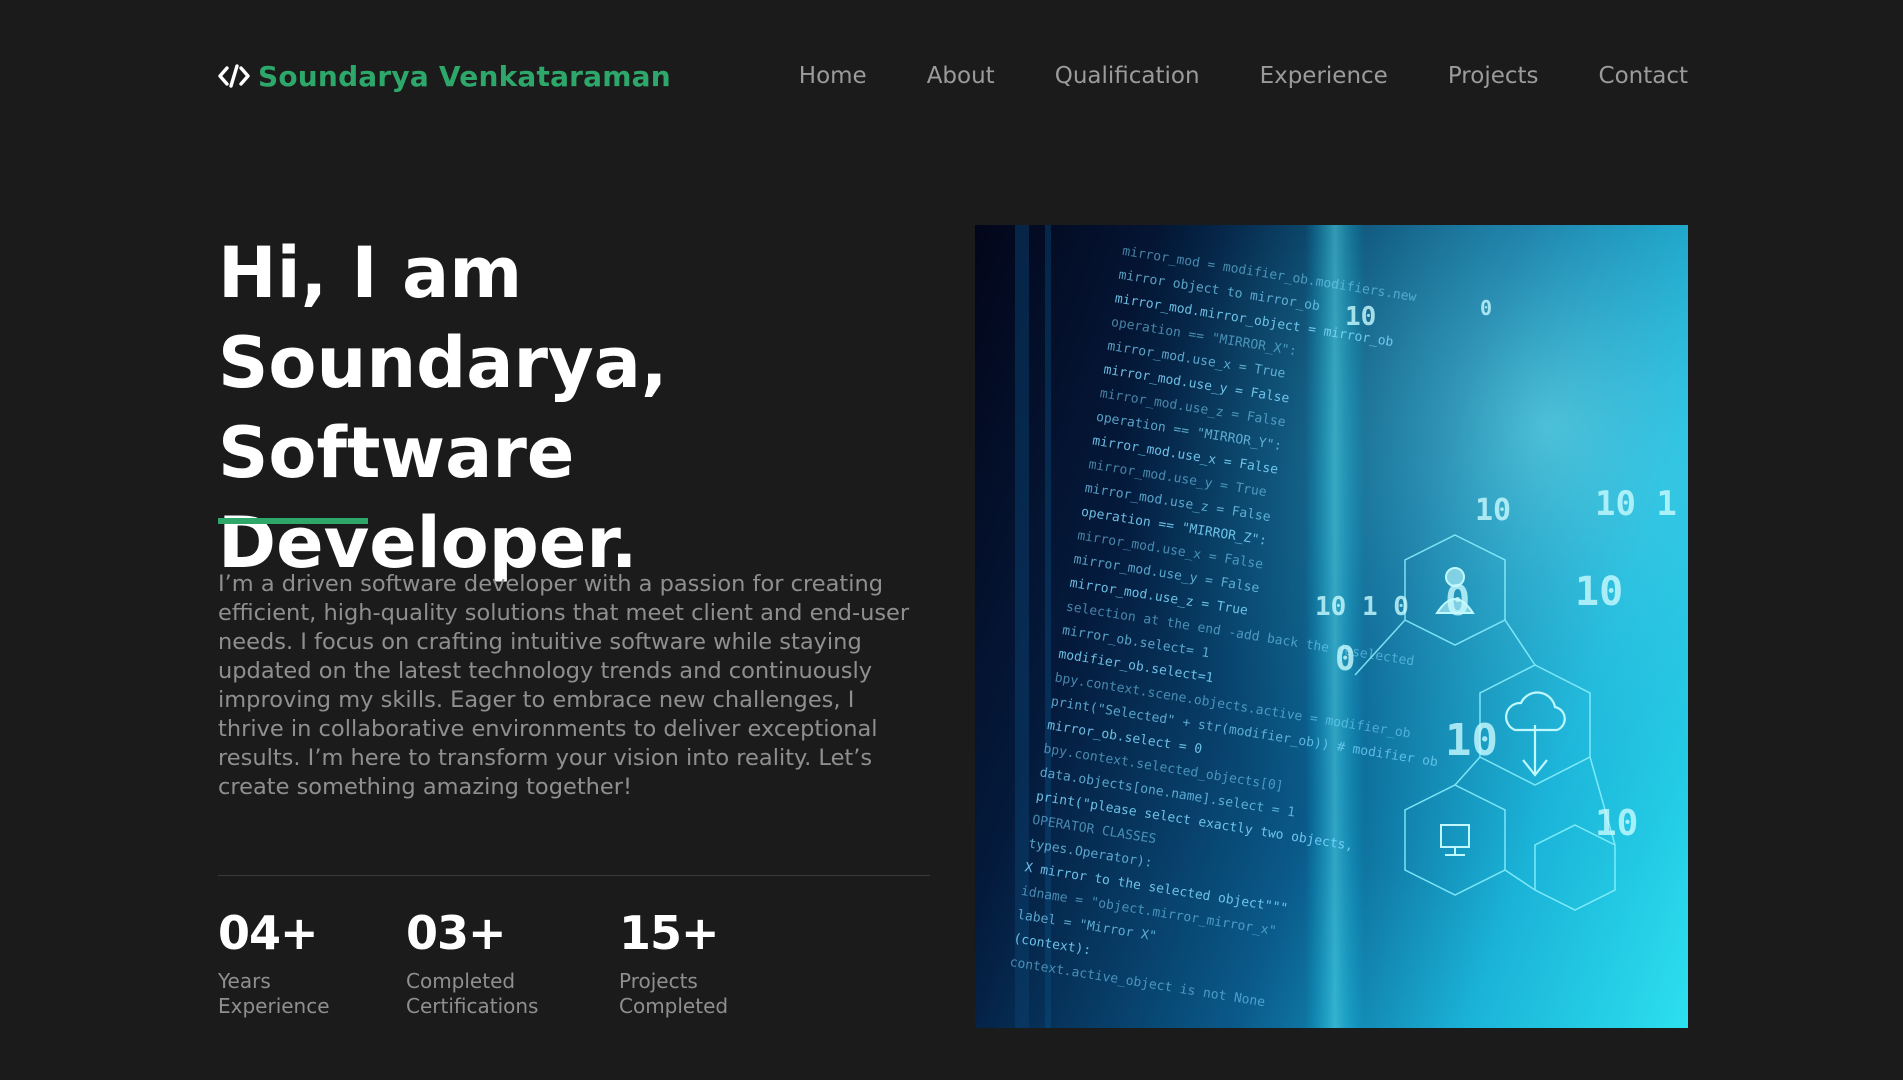 The image size is (1903, 1080). Describe the element at coordinates (833, 76) in the screenshot. I see `nav-home: Home` at that location.